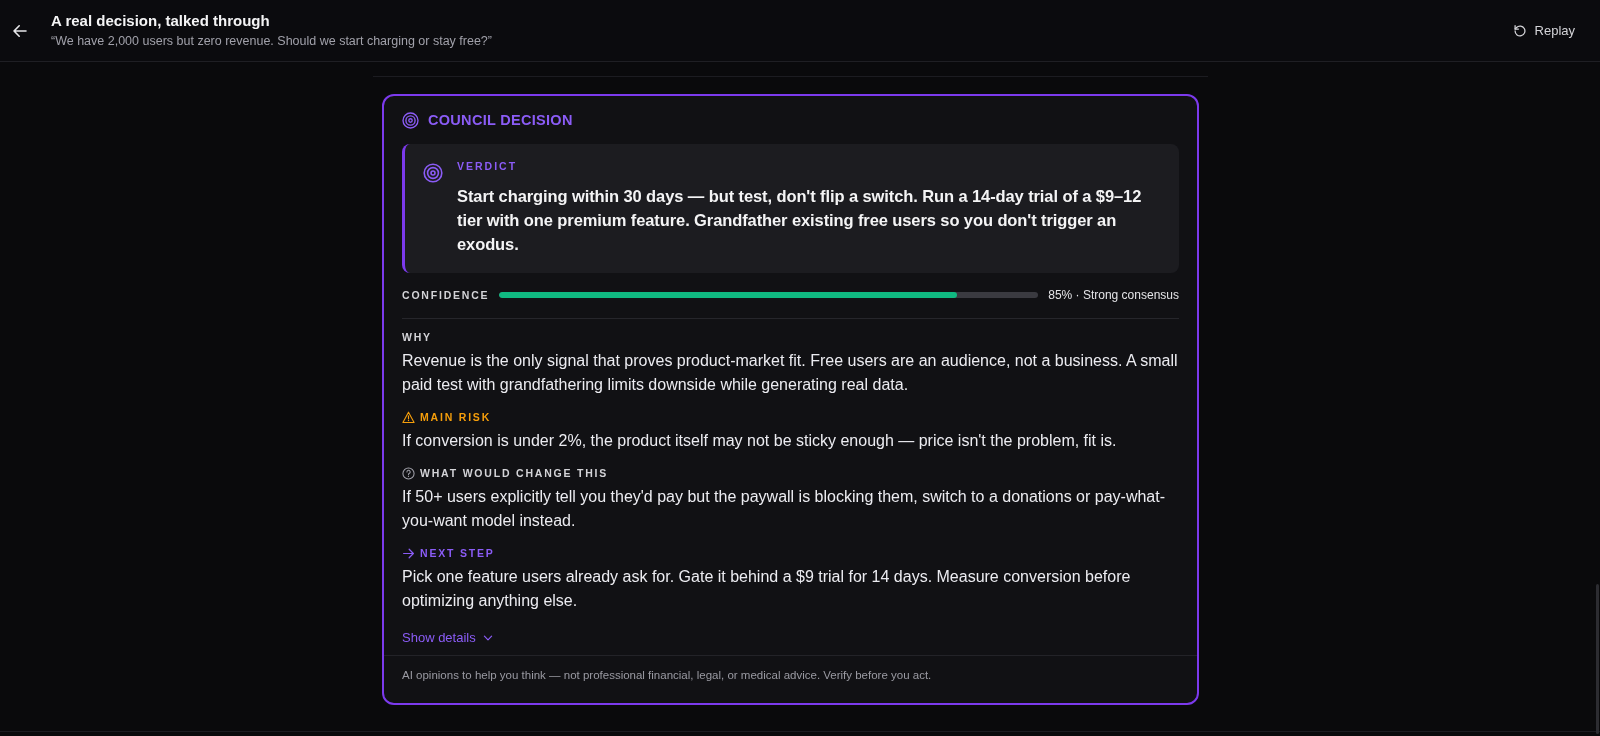  I want to click on verdict-label: VERDICT, so click(488, 166).